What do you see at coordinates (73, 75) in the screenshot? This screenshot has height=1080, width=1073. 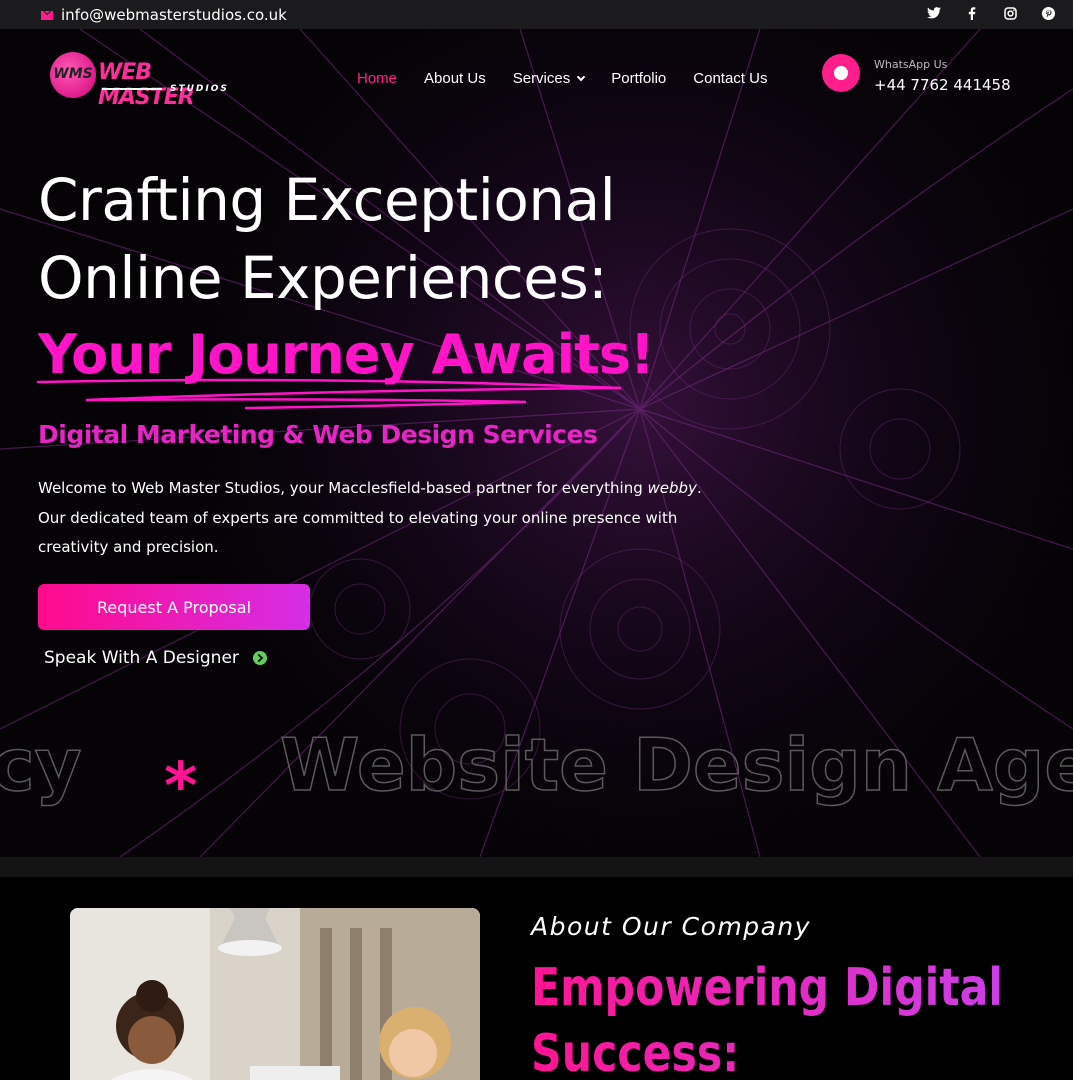 I see `logo-badge: WMS` at bounding box center [73, 75].